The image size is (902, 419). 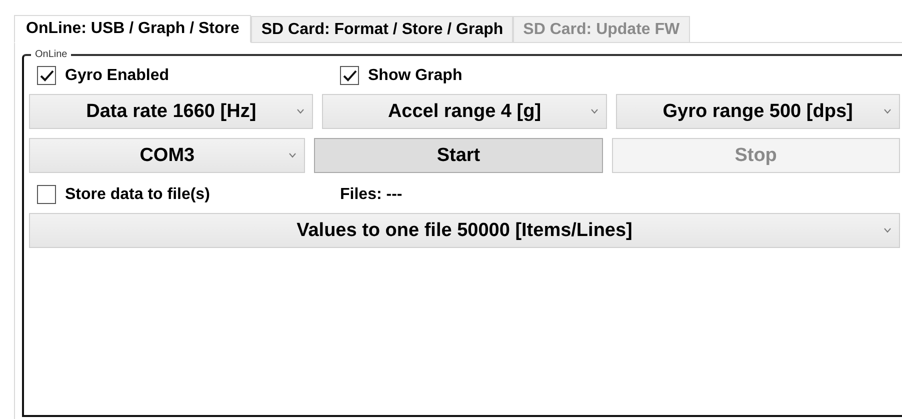 I want to click on dropdown: COM3, so click(x=167, y=155).